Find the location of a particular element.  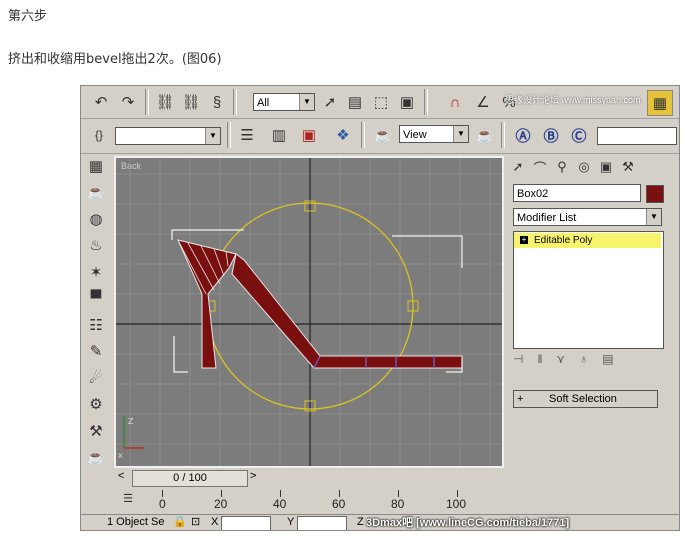

stack-buttons: ⊣ ‖ ⋎ ♁ ▤ is located at coordinates (587, 362).